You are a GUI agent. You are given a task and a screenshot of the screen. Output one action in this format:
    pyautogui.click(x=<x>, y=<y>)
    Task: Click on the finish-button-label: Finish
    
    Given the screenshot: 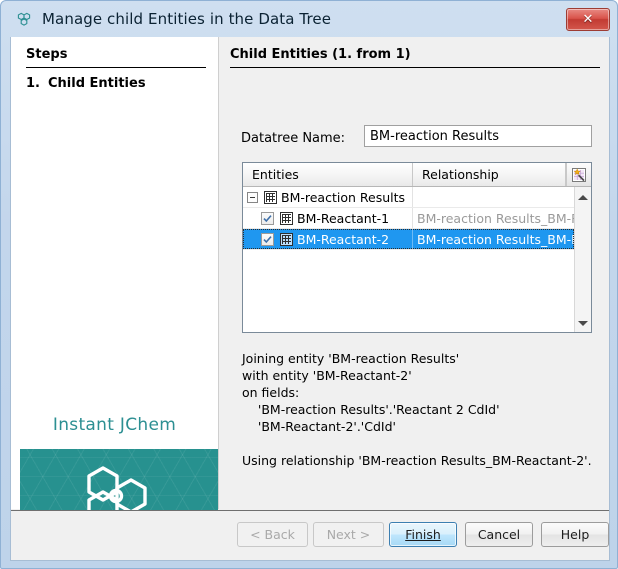 What is the action you would take?
    pyautogui.click(x=423, y=534)
    